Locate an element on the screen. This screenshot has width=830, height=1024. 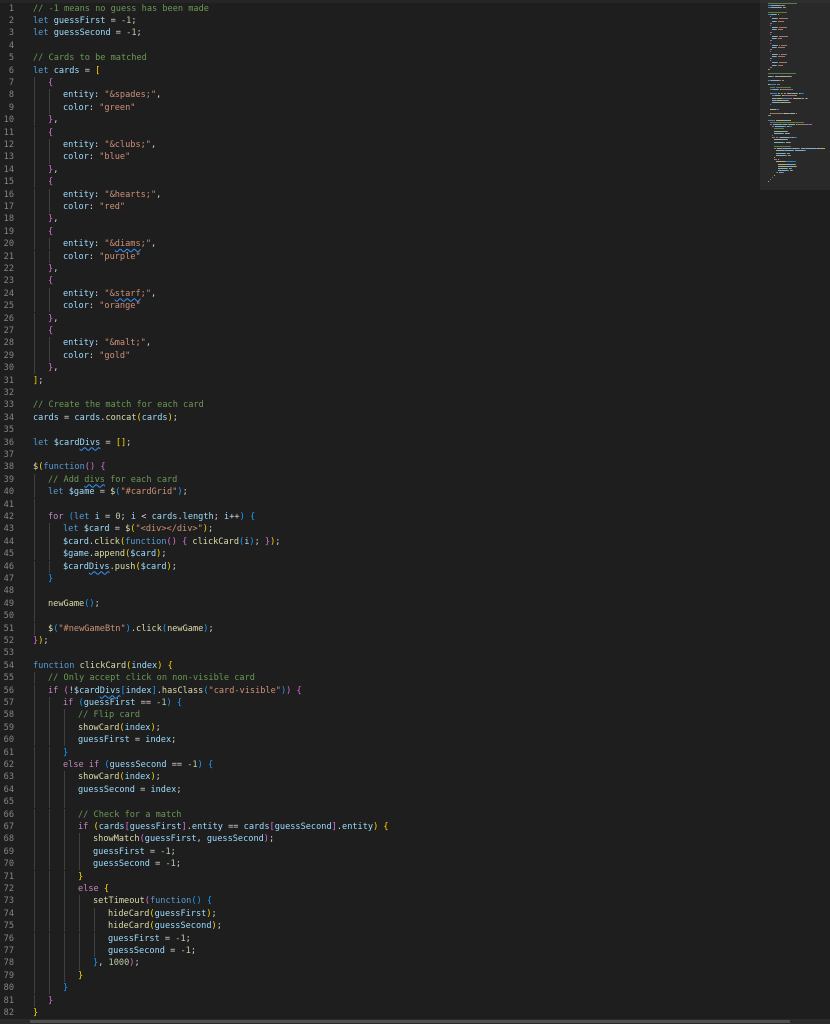
code-line: hideCard(guessFirst); is located at coordinates (162, 914).